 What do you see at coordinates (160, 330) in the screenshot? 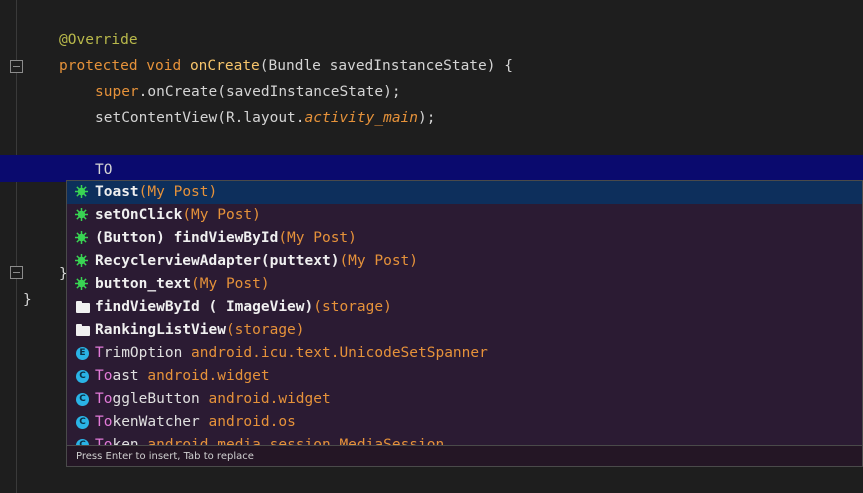
I see `completion-label: RankingListView` at bounding box center [160, 330].